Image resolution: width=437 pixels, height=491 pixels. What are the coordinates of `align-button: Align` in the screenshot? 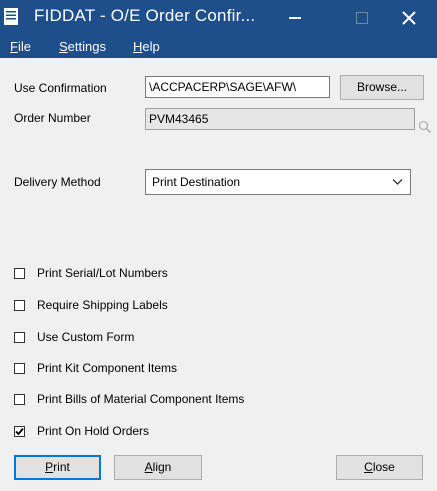 It's located at (158, 467).